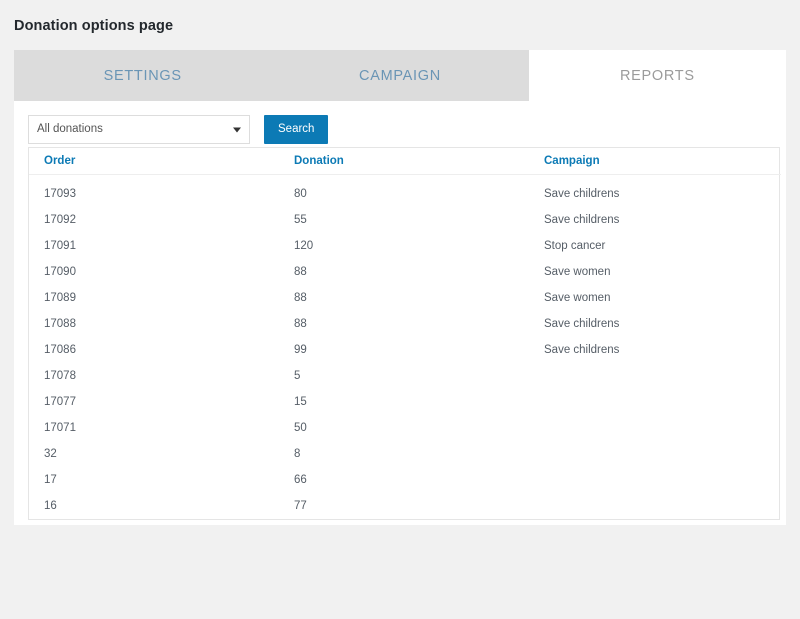 This screenshot has height=619, width=800. I want to click on cell-donation: 5, so click(297, 376).